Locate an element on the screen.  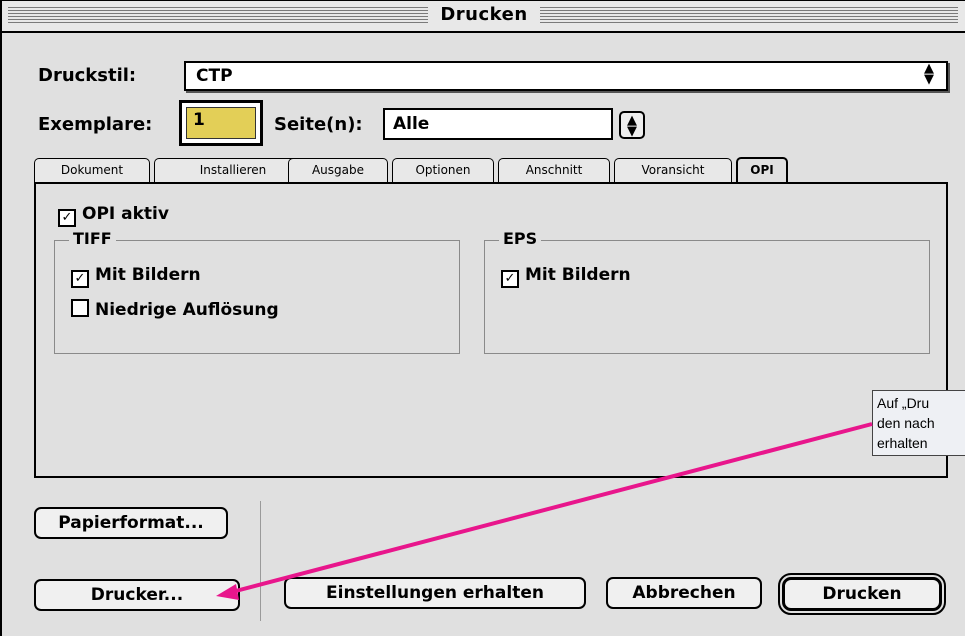
tiff-niedrige-aufloesung-checkbox: Niedrige Auflösung is located at coordinates (175, 309).